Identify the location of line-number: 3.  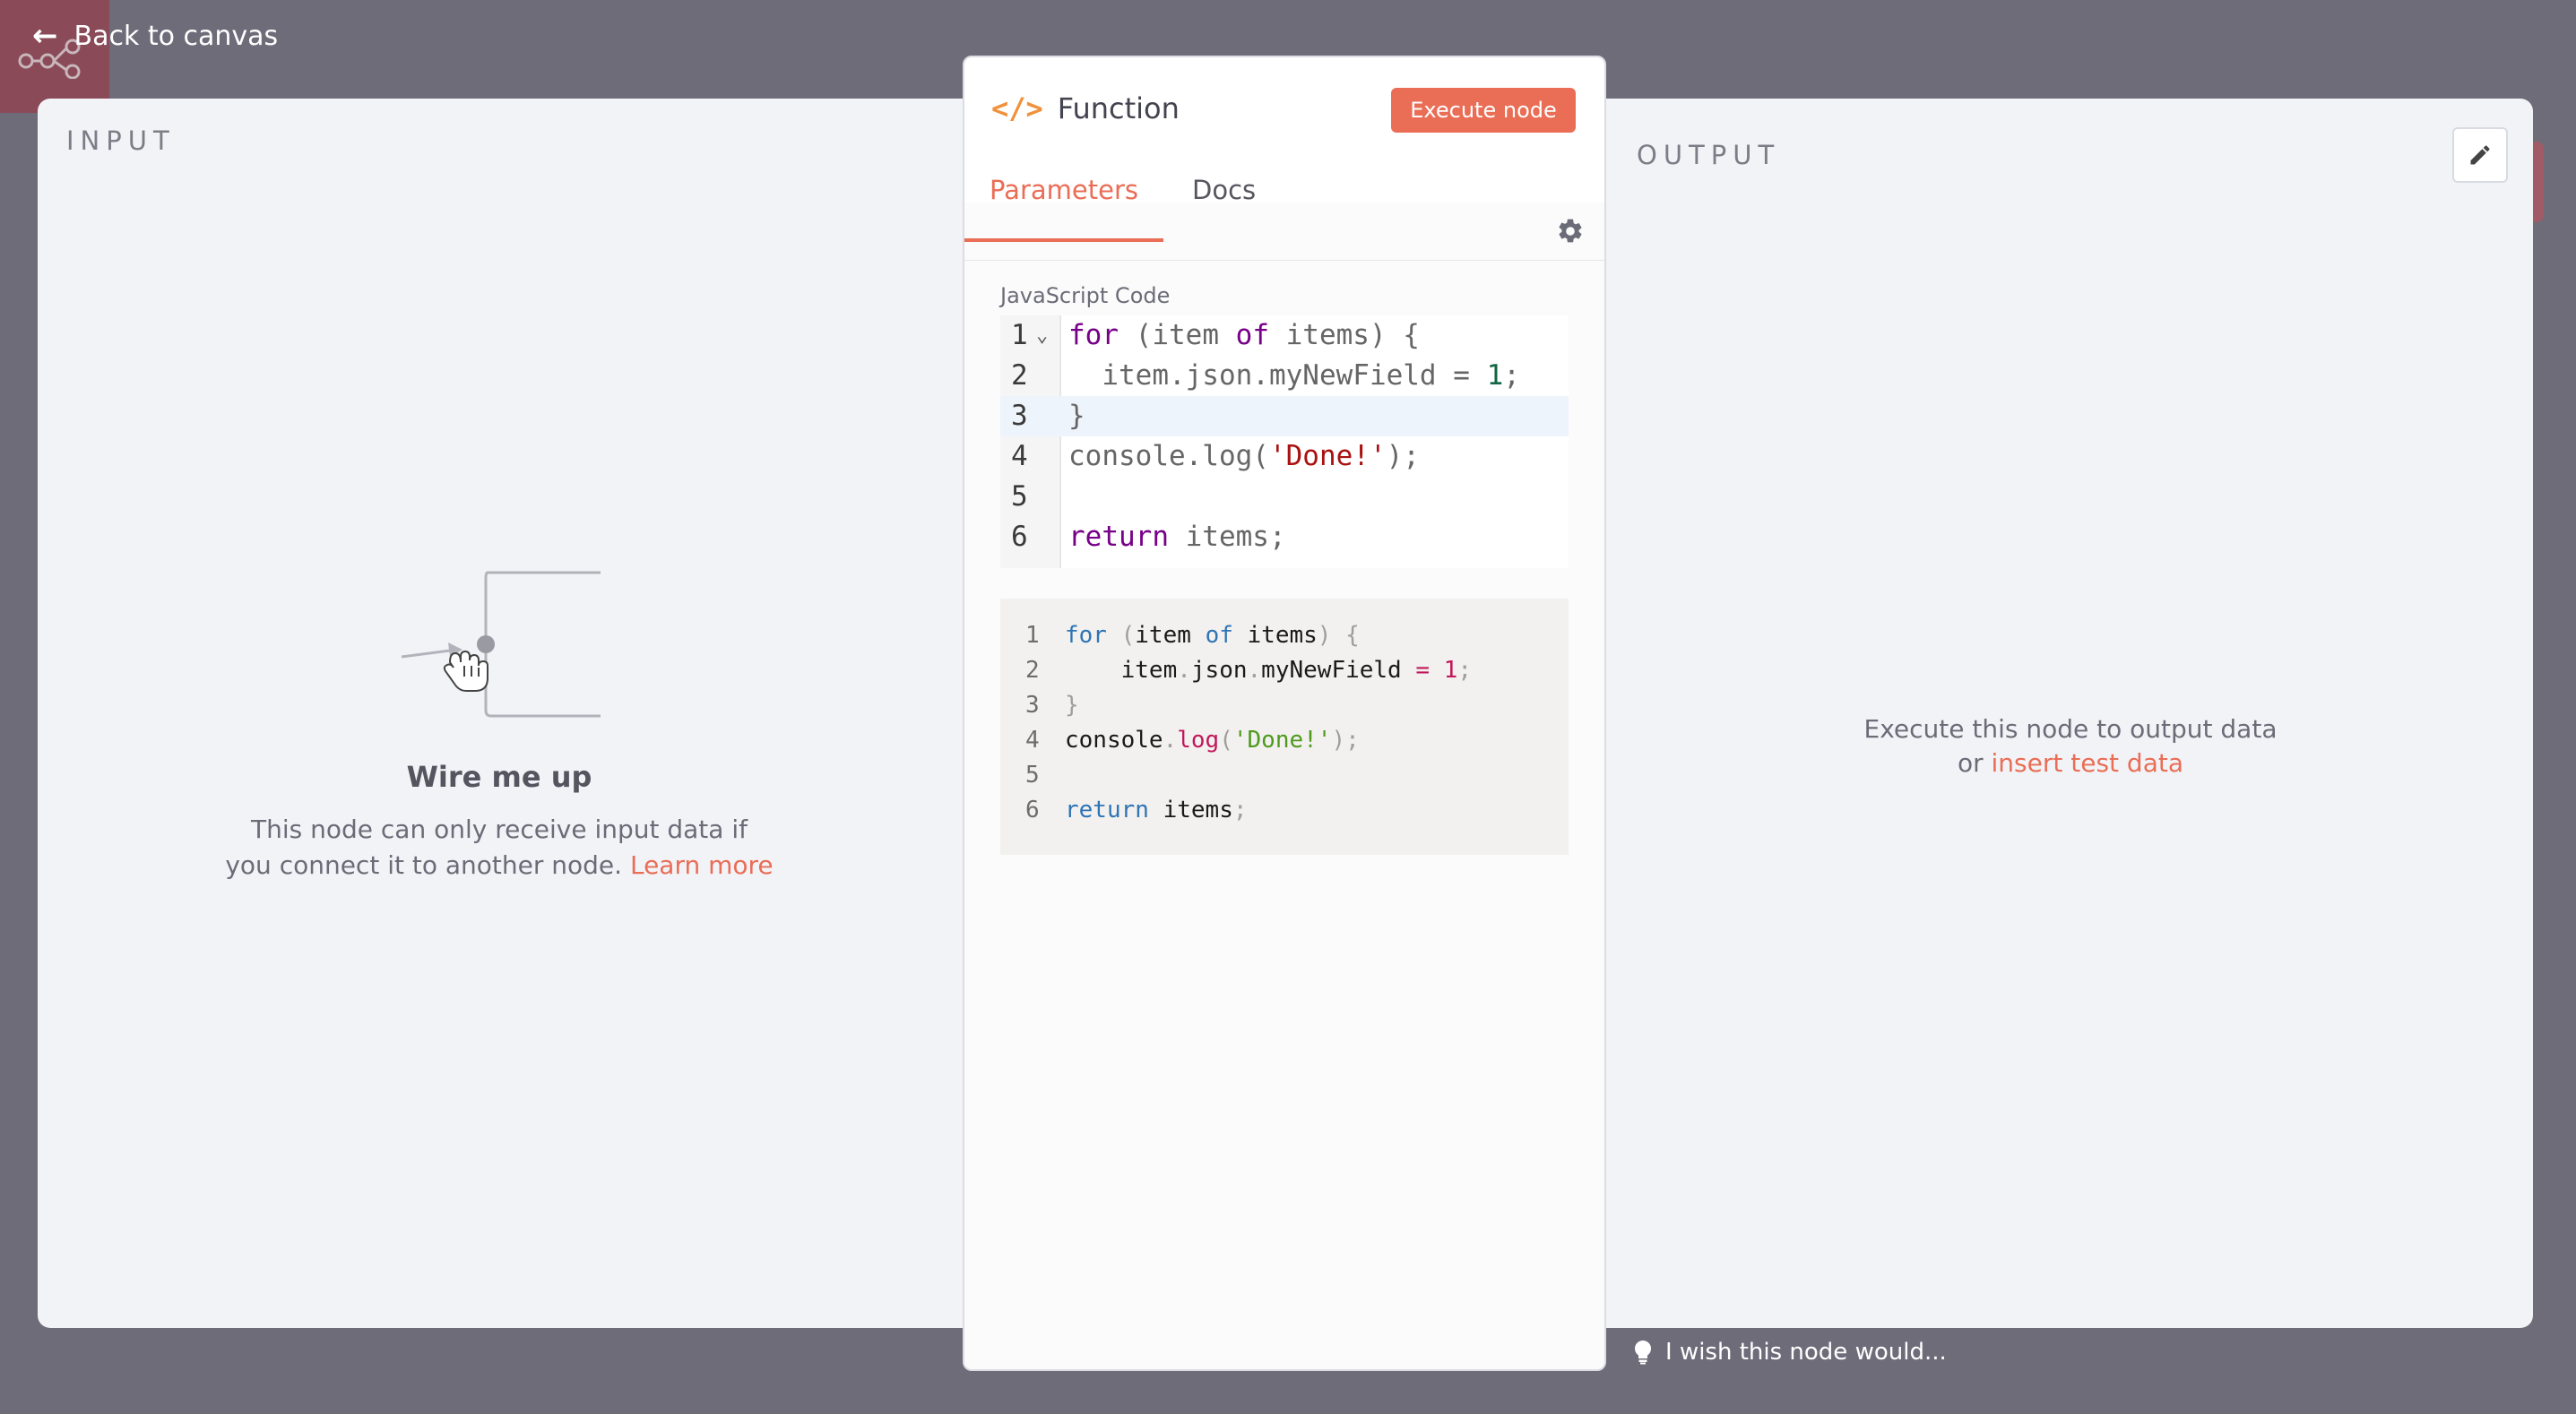
(1019, 416).